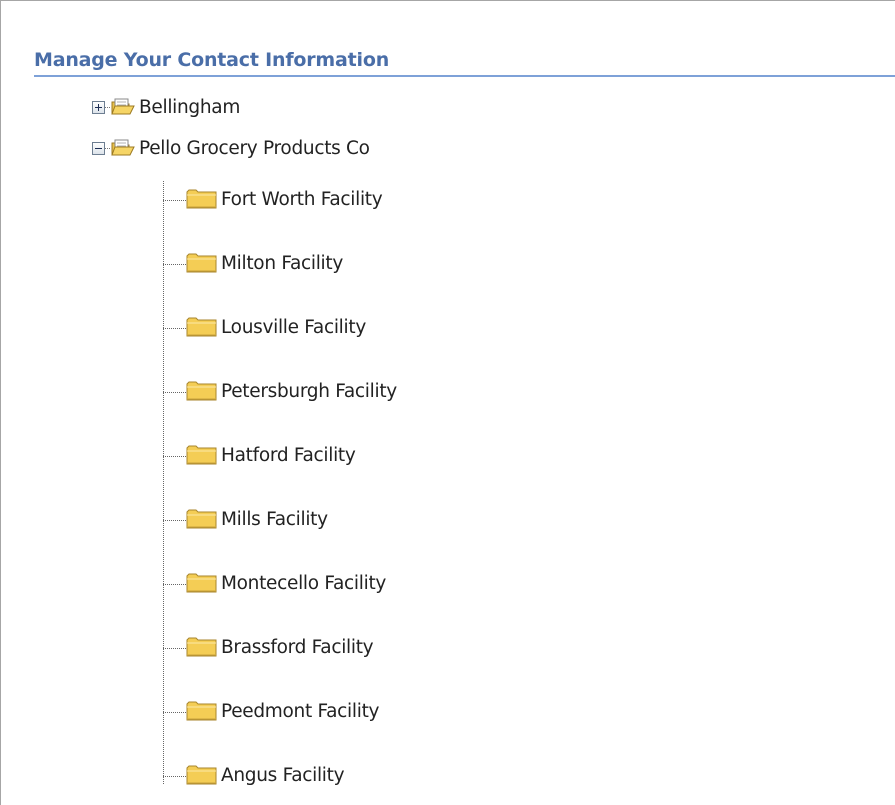 Image resolution: width=895 pixels, height=805 pixels. I want to click on item-label: Fort Worth Facility, so click(302, 199).